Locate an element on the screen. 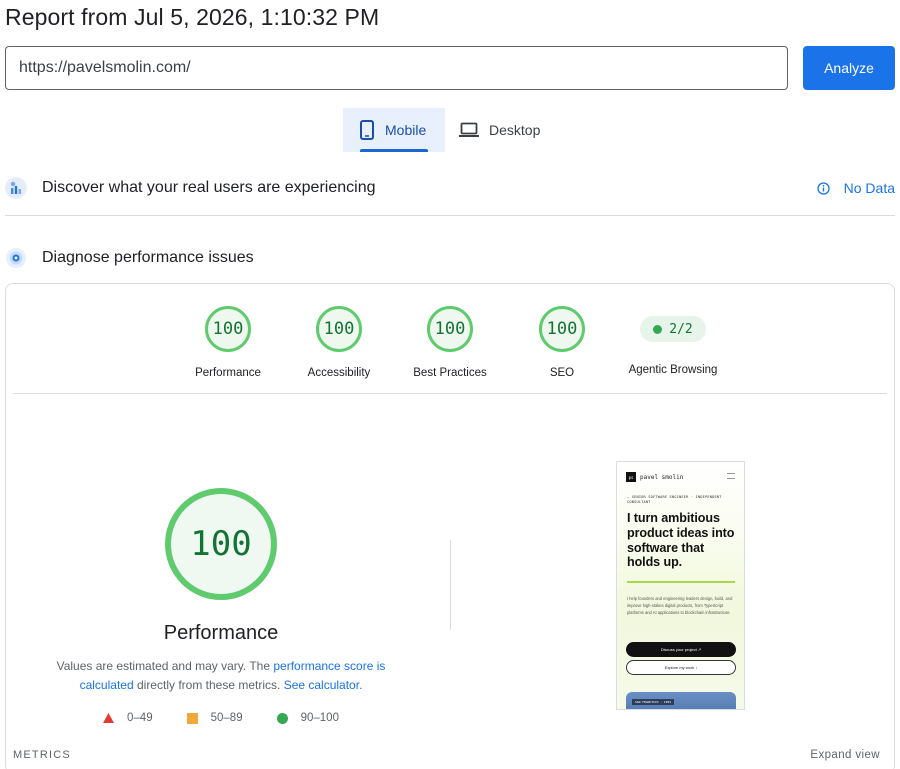  smartphone-icon is located at coordinates (367, 130).